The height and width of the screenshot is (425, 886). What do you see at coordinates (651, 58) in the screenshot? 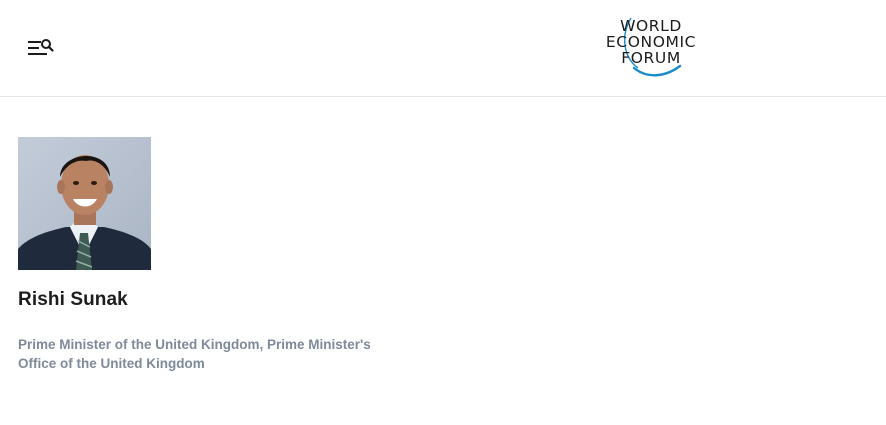
I see `logo-line-3: FORUM` at bounding box center [651, 58].